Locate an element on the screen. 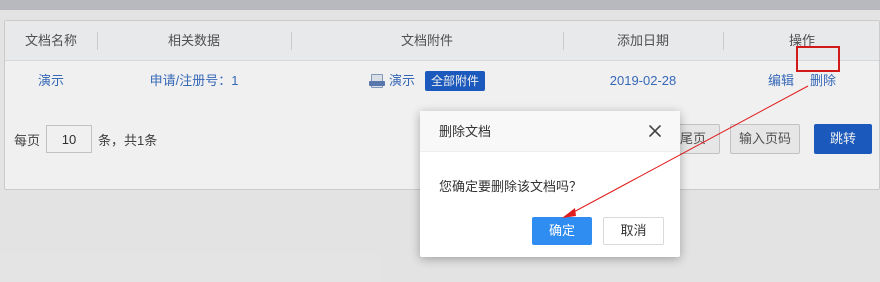 The height and width of the screenshot is (282, 880). dialog-header: 删除文档 is located at coordinates (550, 131).